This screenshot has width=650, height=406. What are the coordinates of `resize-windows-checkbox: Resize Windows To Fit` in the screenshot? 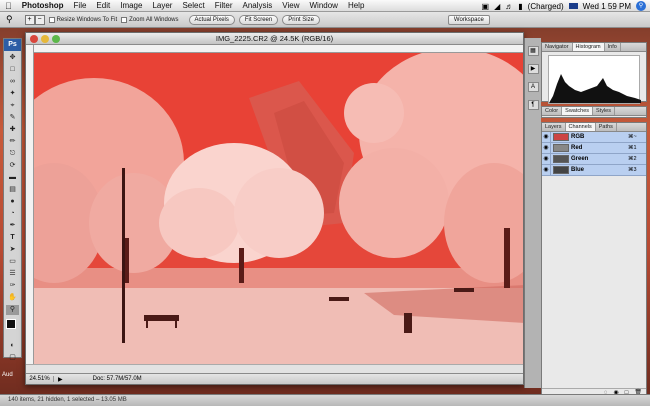 It's located at (82, 19).